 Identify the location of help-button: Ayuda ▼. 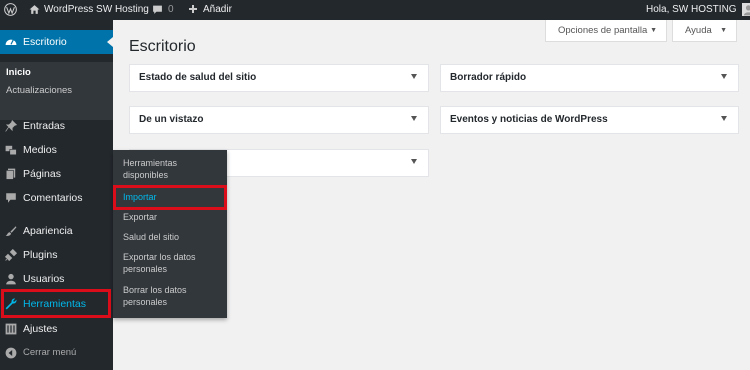
(704, 31).